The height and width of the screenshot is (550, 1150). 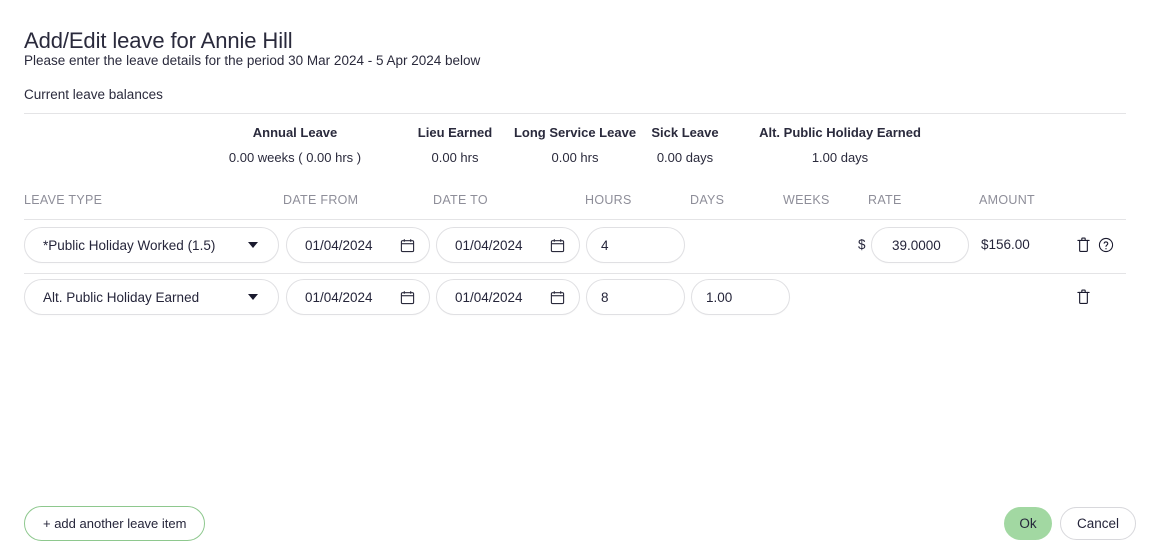 I want to click on divider-top, so click(x=575, y=113).